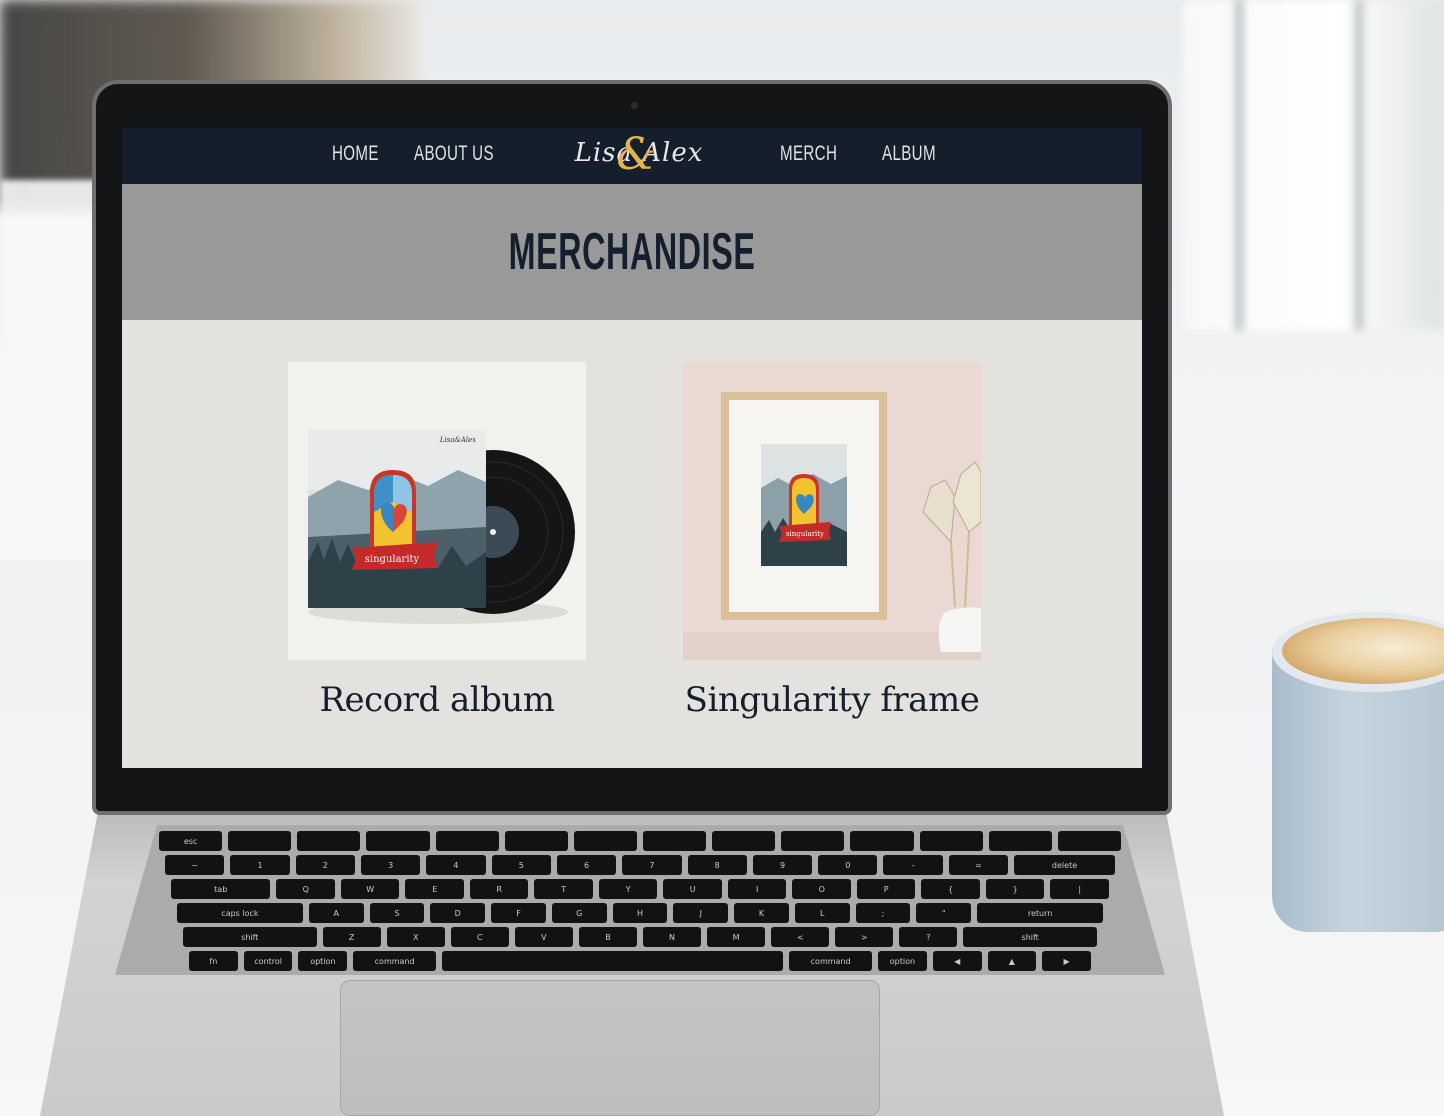 The image size is (1444, 1116). I want to click on nav-merch-link: MERCH, so click(808, 154).